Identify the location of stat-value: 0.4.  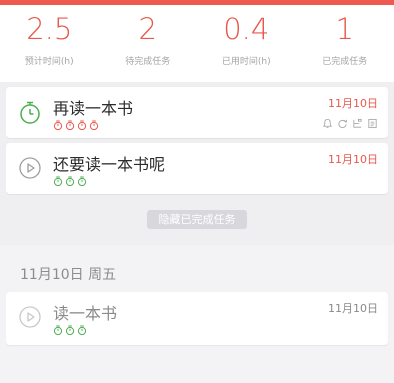
(246, 29).